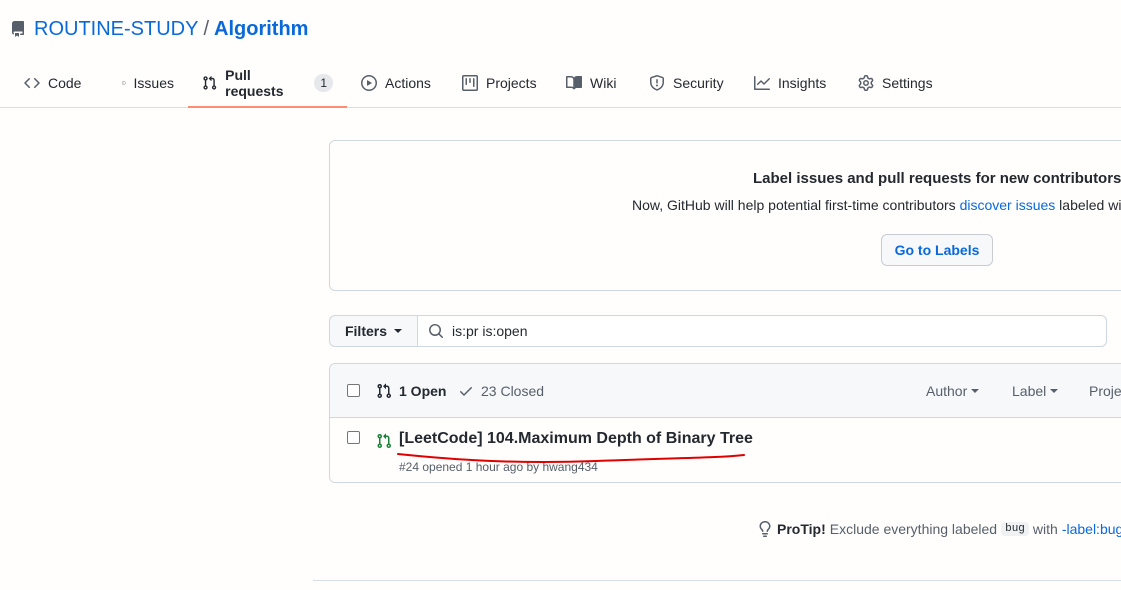 This screenshot has height=590, width=1121. Describe the element at coordinates (802, 83) in the screenshot. I see `tab-label: Insights` at that location.